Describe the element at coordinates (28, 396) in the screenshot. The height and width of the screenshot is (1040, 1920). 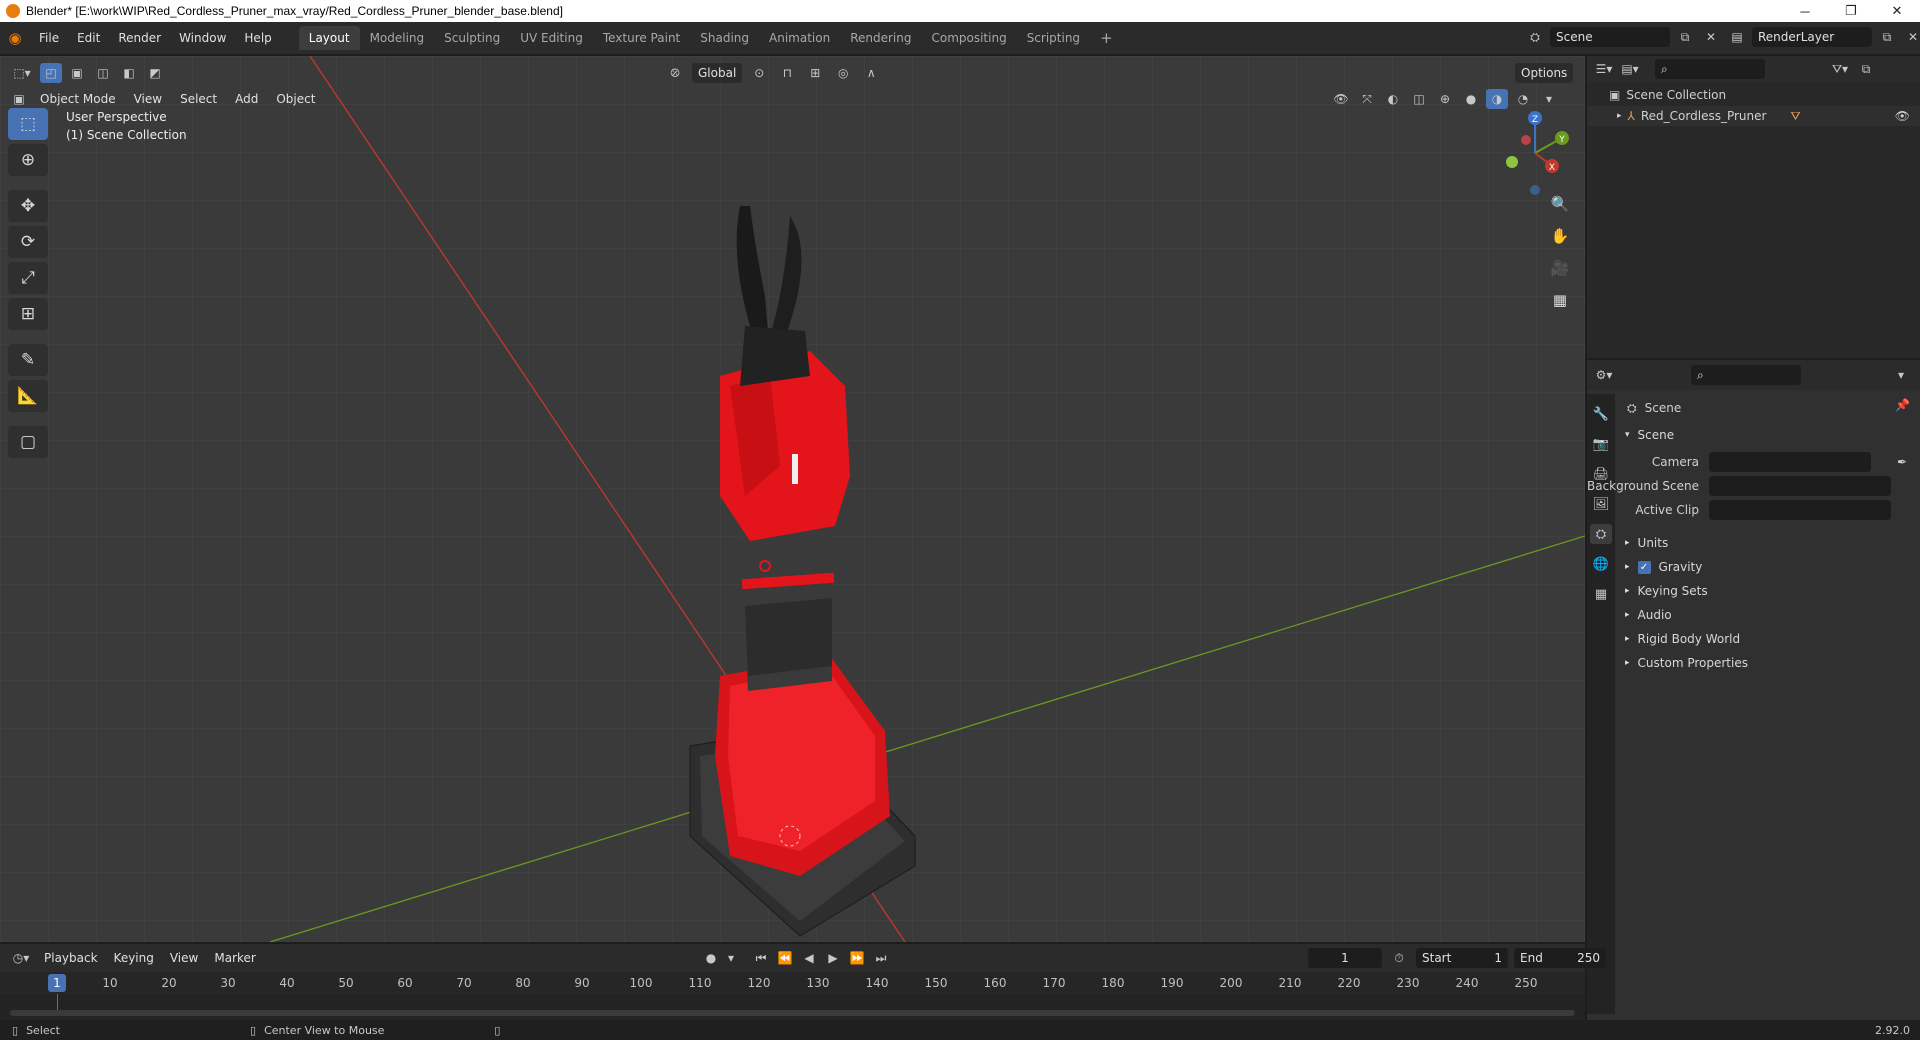
I see `measure-tool-icon: 📐` at that location.